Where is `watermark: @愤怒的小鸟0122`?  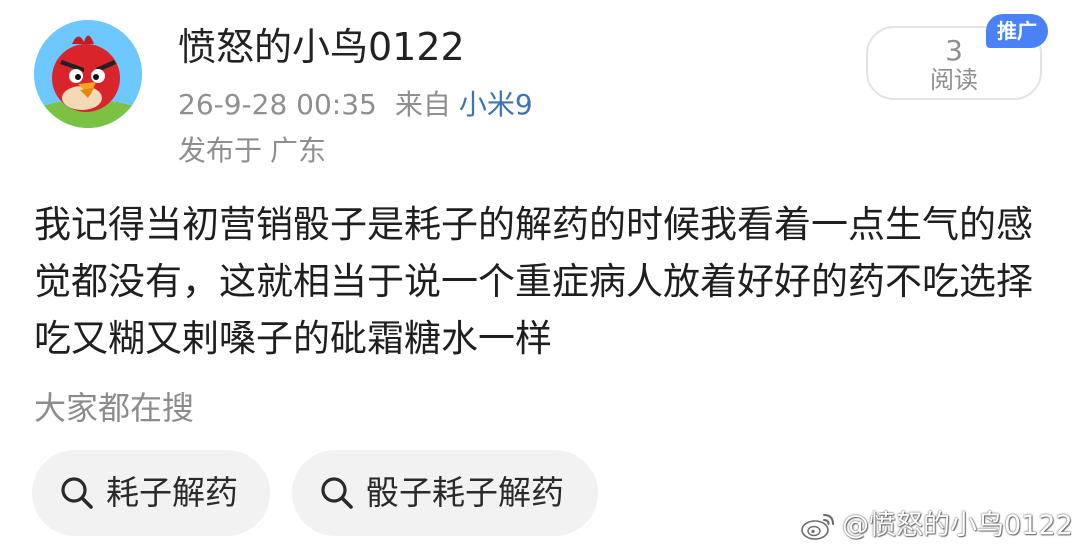
watermark: @愤怒的小鸟0122 is located at coordinates (936, 526).